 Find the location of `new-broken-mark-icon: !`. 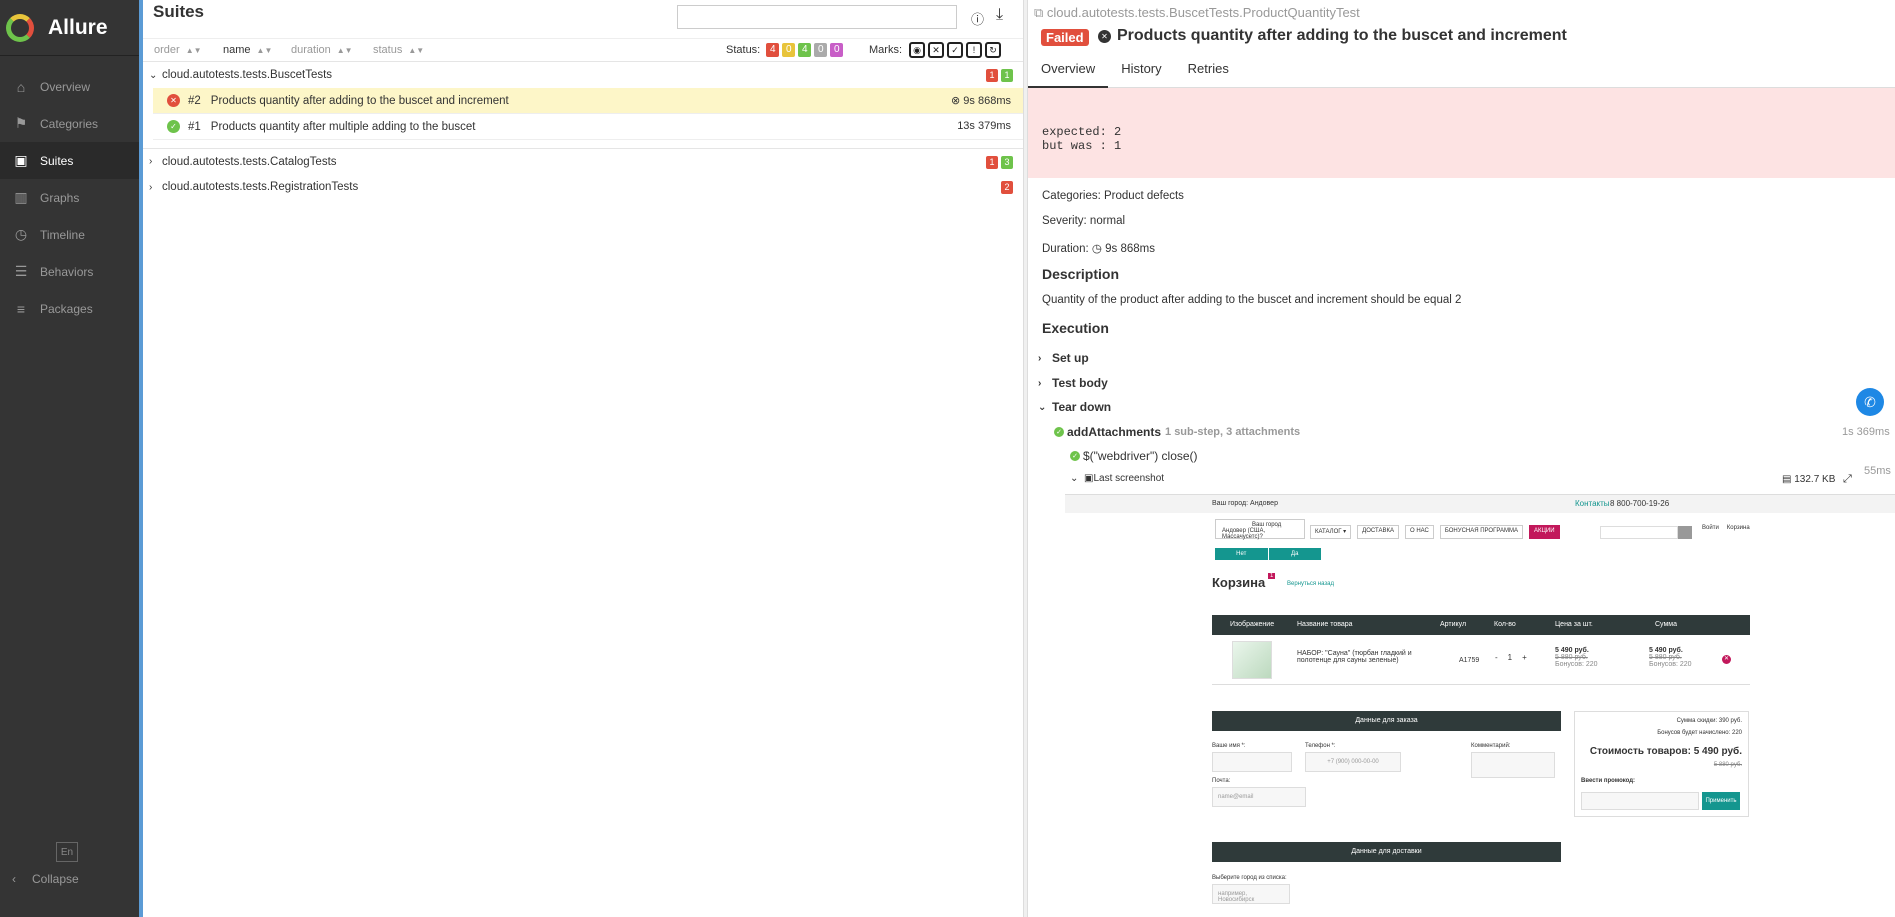

new-broken-mark-icon: ! is located at coordinates (974, 50).